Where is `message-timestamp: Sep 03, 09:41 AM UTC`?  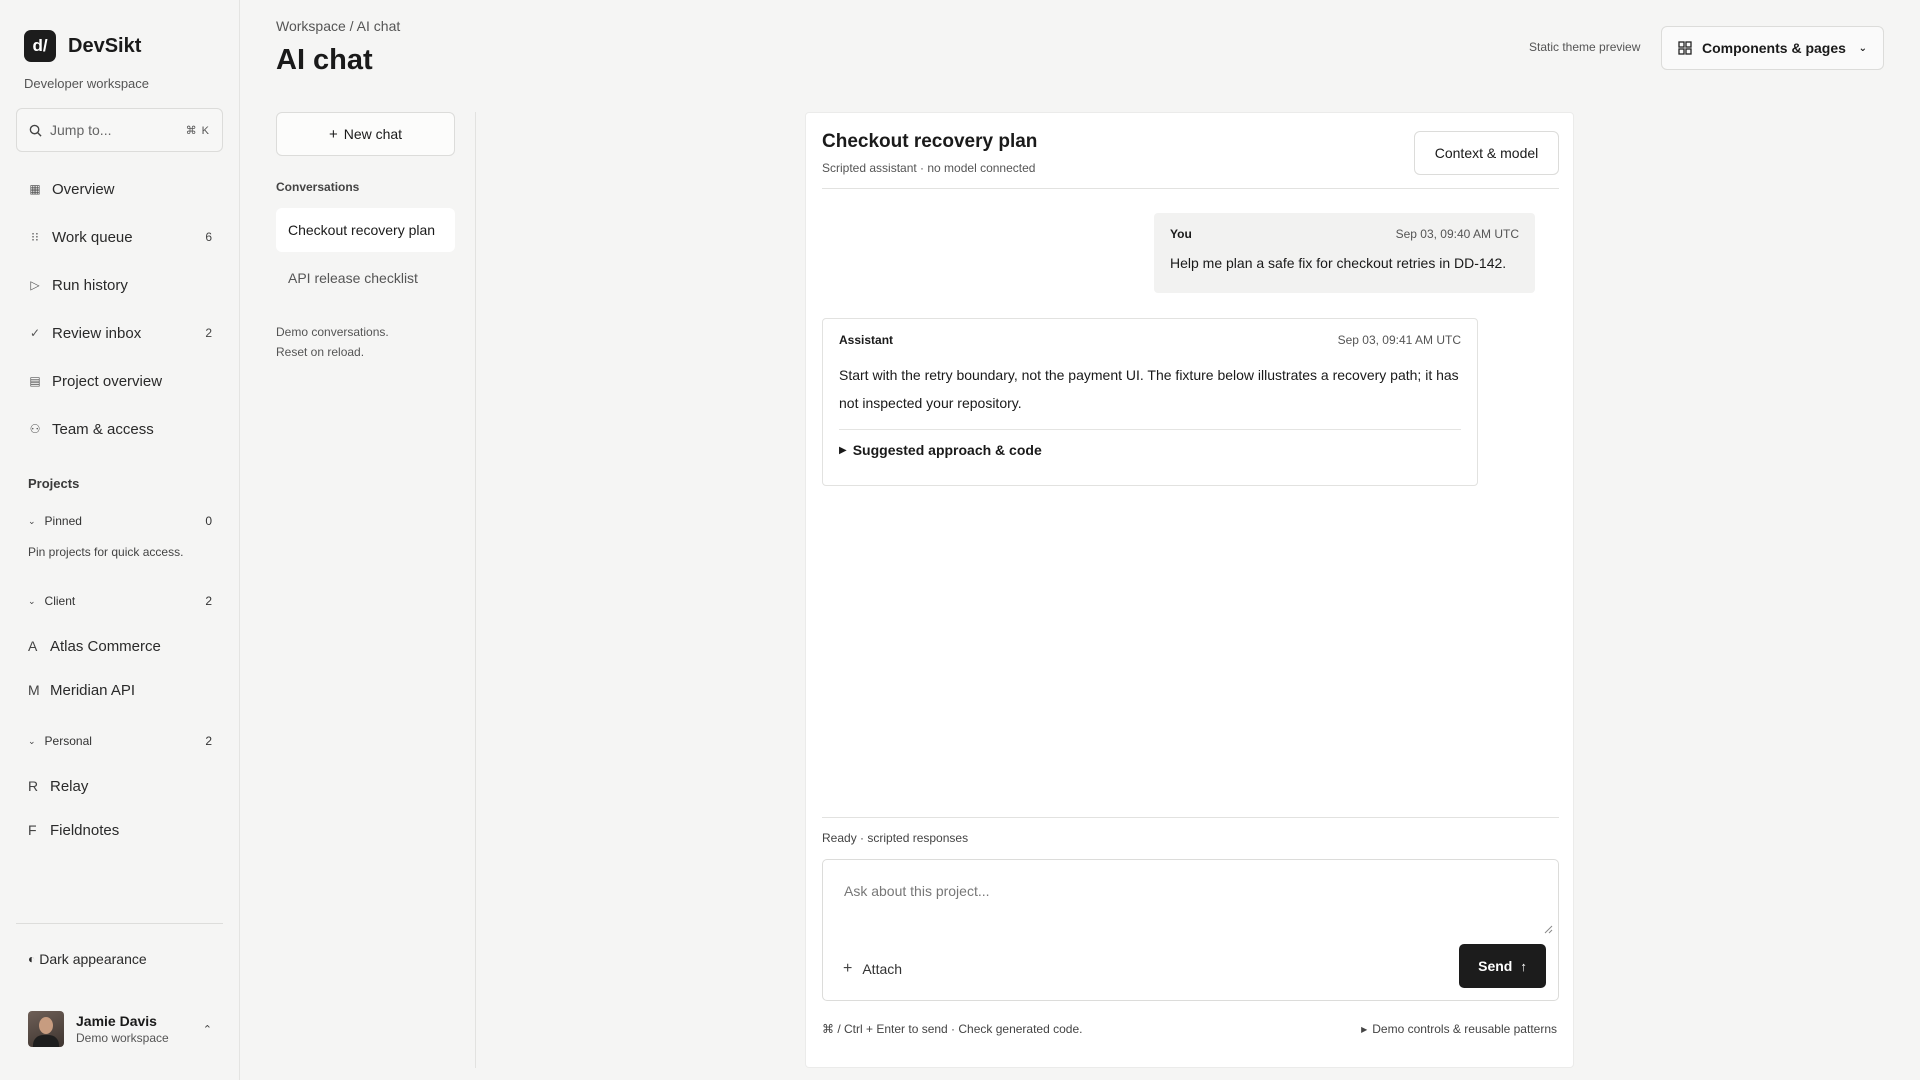 message-timestamp: Sep 03, 09:41 AM UTC is located at coordinates (1399, 340).